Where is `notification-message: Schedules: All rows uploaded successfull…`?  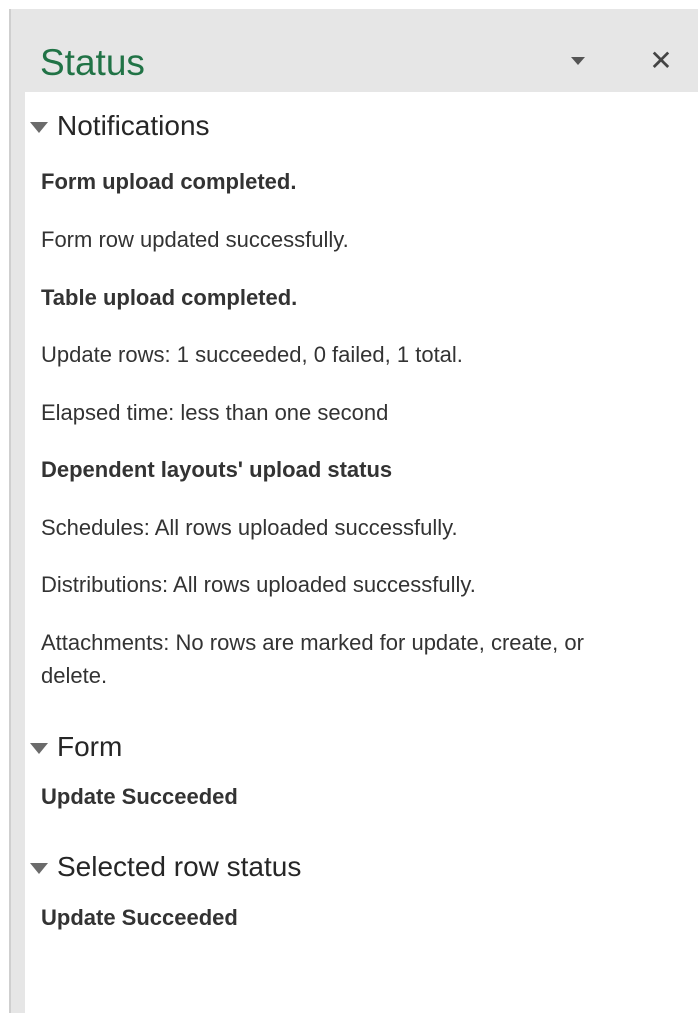
notification-message: Schedules: All rows uploaded successfull… is located at coordinates (249, 527).